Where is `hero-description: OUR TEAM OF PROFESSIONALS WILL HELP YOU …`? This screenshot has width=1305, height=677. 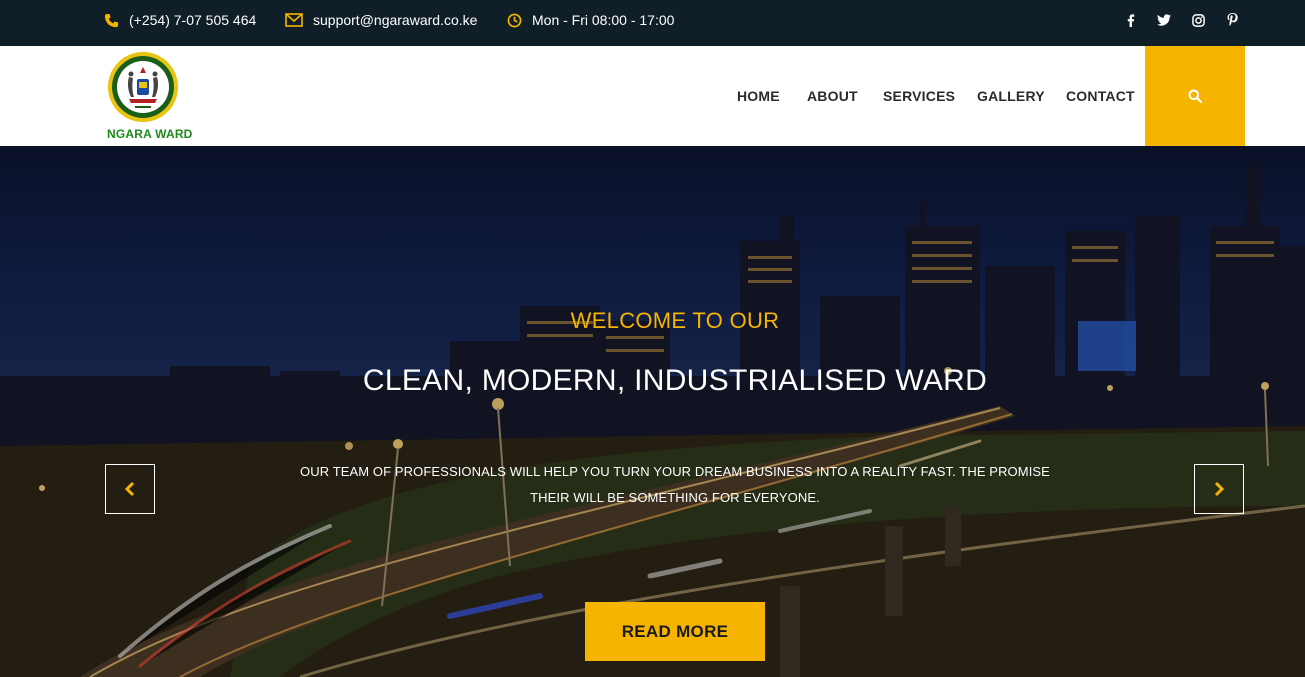 hero-description: OUR TEAM OF PROFESSIONALS WILL HELP YOU … is located at coordinates (675, 485).